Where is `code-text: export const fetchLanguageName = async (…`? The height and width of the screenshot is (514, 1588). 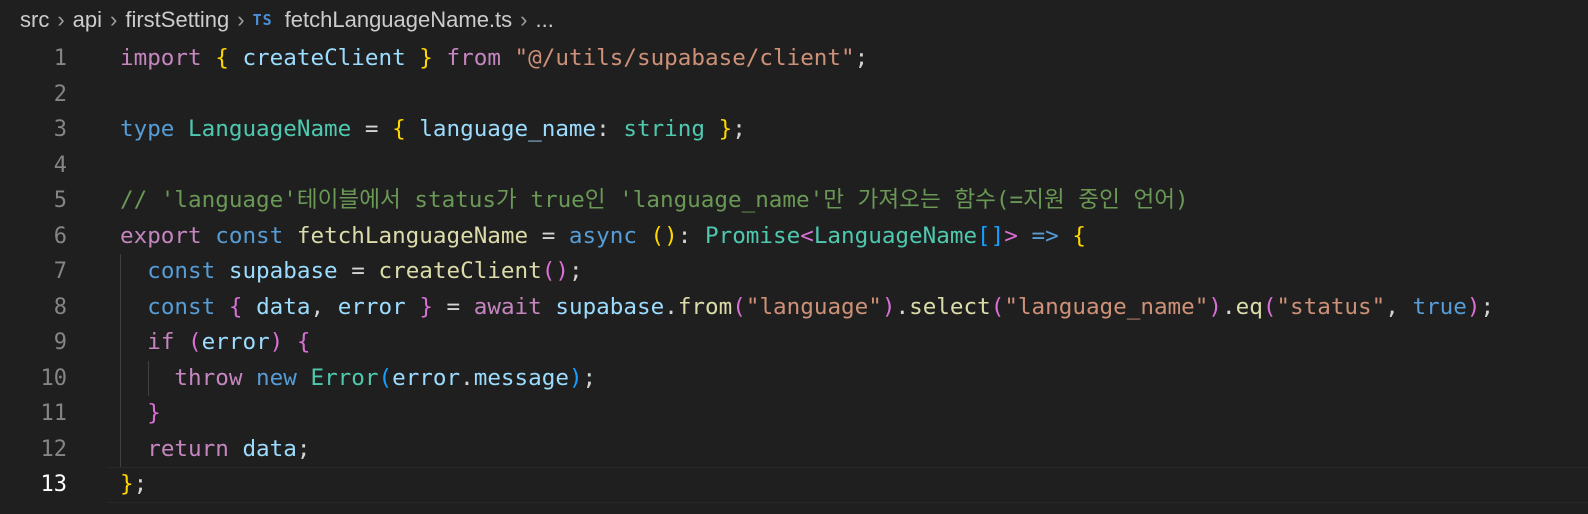
code-text: export const fetchLanguageName = async (… is located at coordinates (603, 237).